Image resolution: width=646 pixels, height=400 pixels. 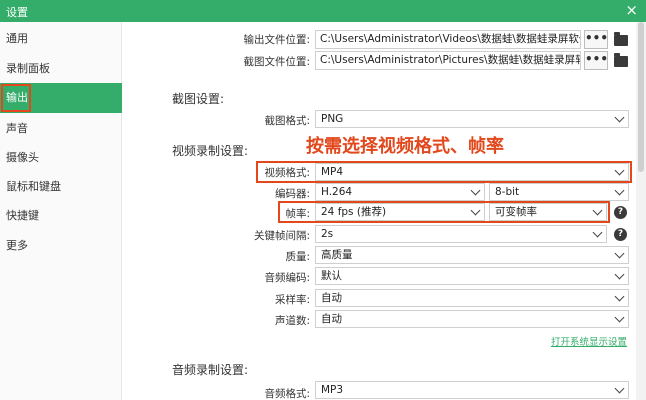 What do you see at coordinates (17, 245) in the screenshot?
I see `sidebar-item-label: 更多` at bounding box center [17, 245].